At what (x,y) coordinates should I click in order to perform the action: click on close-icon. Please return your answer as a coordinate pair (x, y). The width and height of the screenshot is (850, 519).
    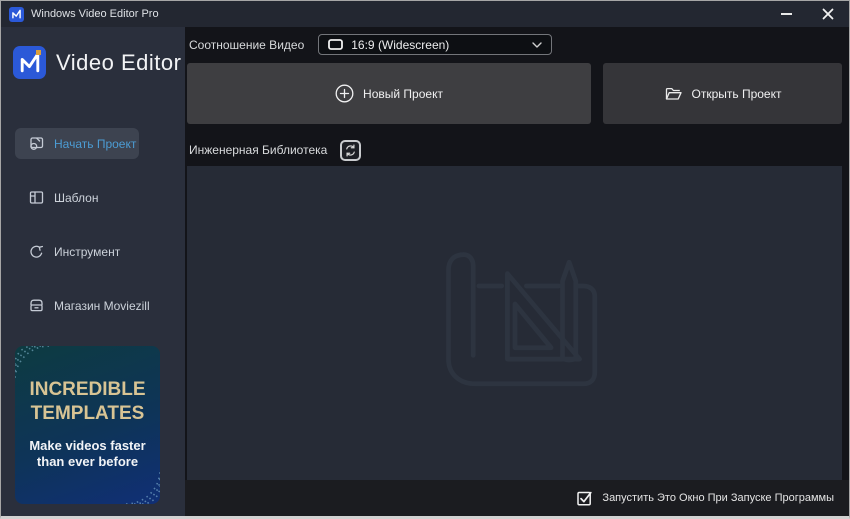
    Looking at the image, I should click on (828, 14).